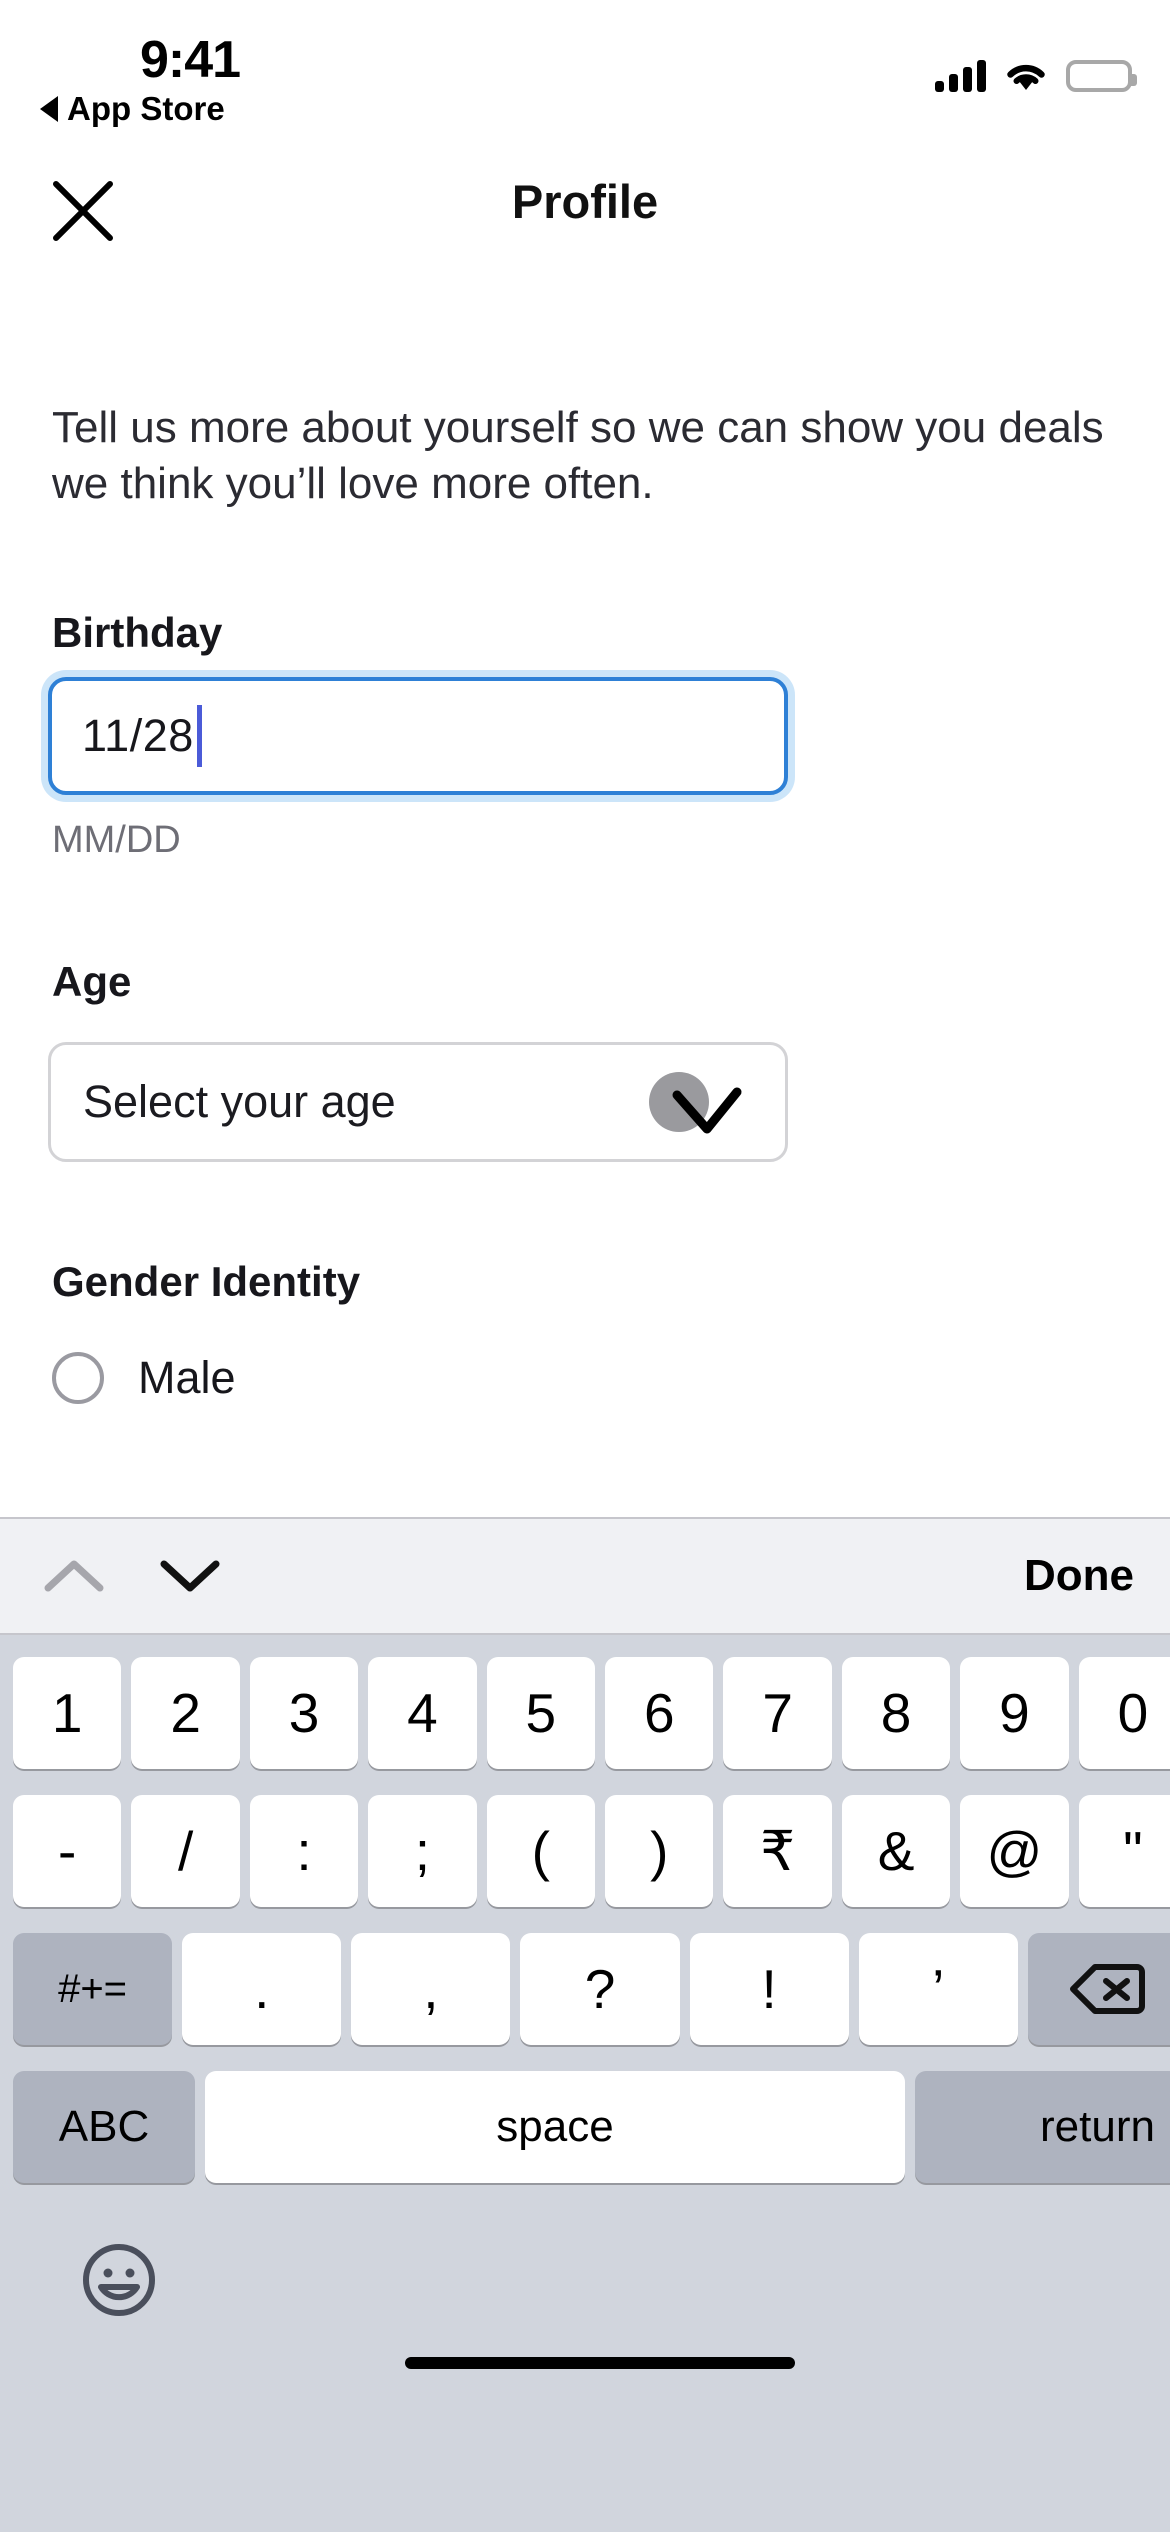 This screenshot has height=2532, width=1170. What do you see at coordinates (960, 76) in the screenshot?
I see `cellular-signal-icon` at bounding box center [960, 76].